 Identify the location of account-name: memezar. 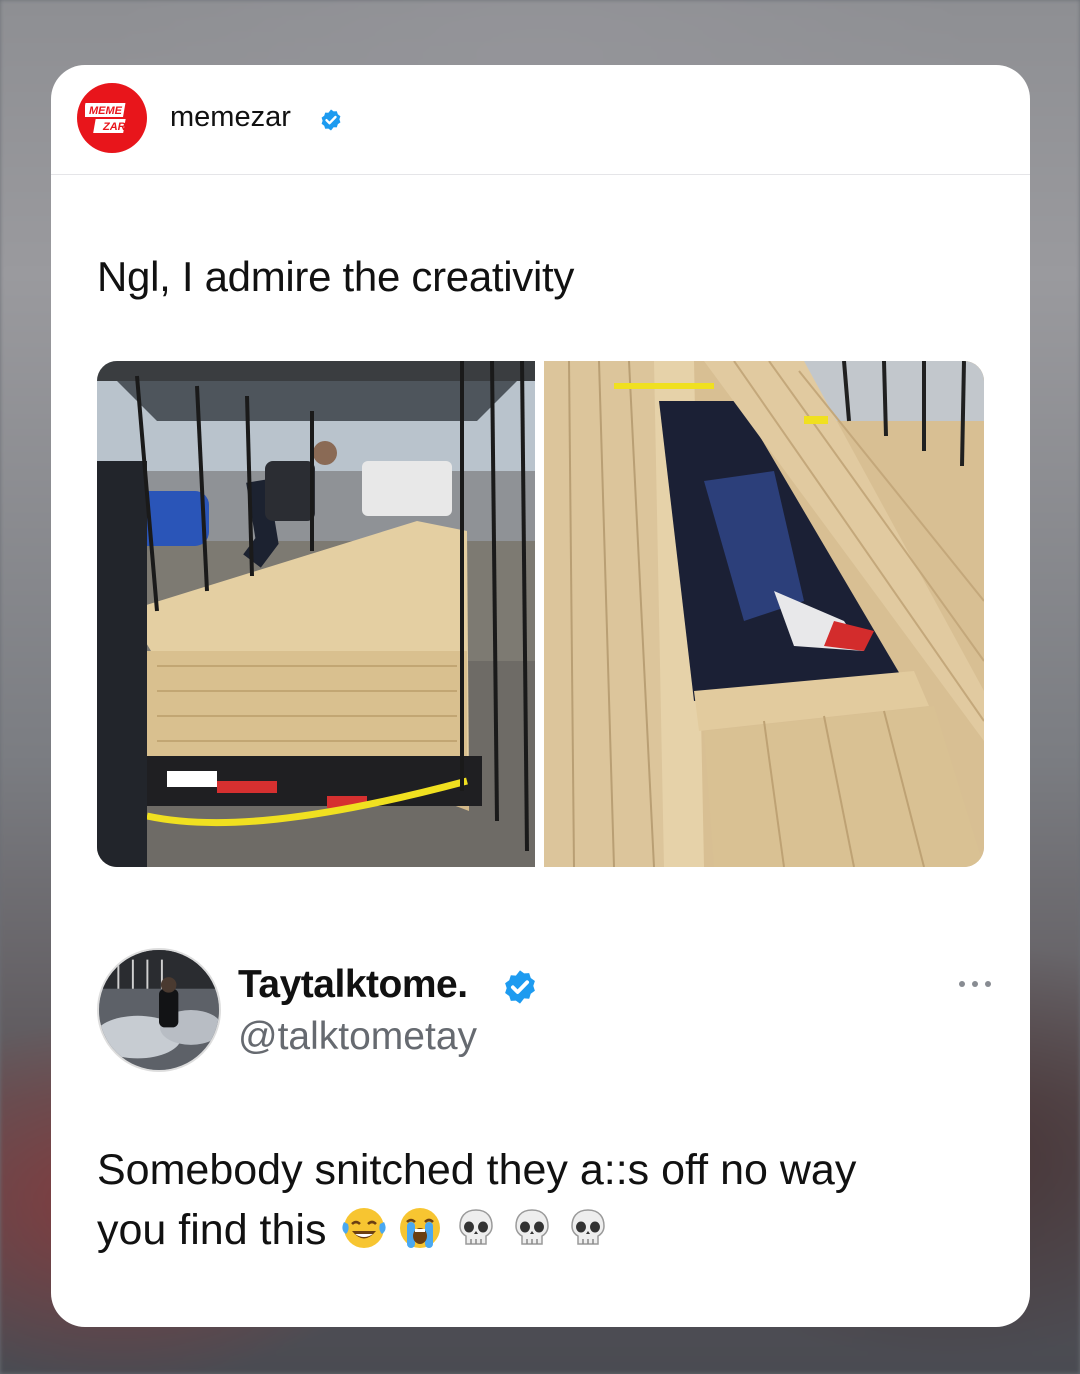
(230, 117).